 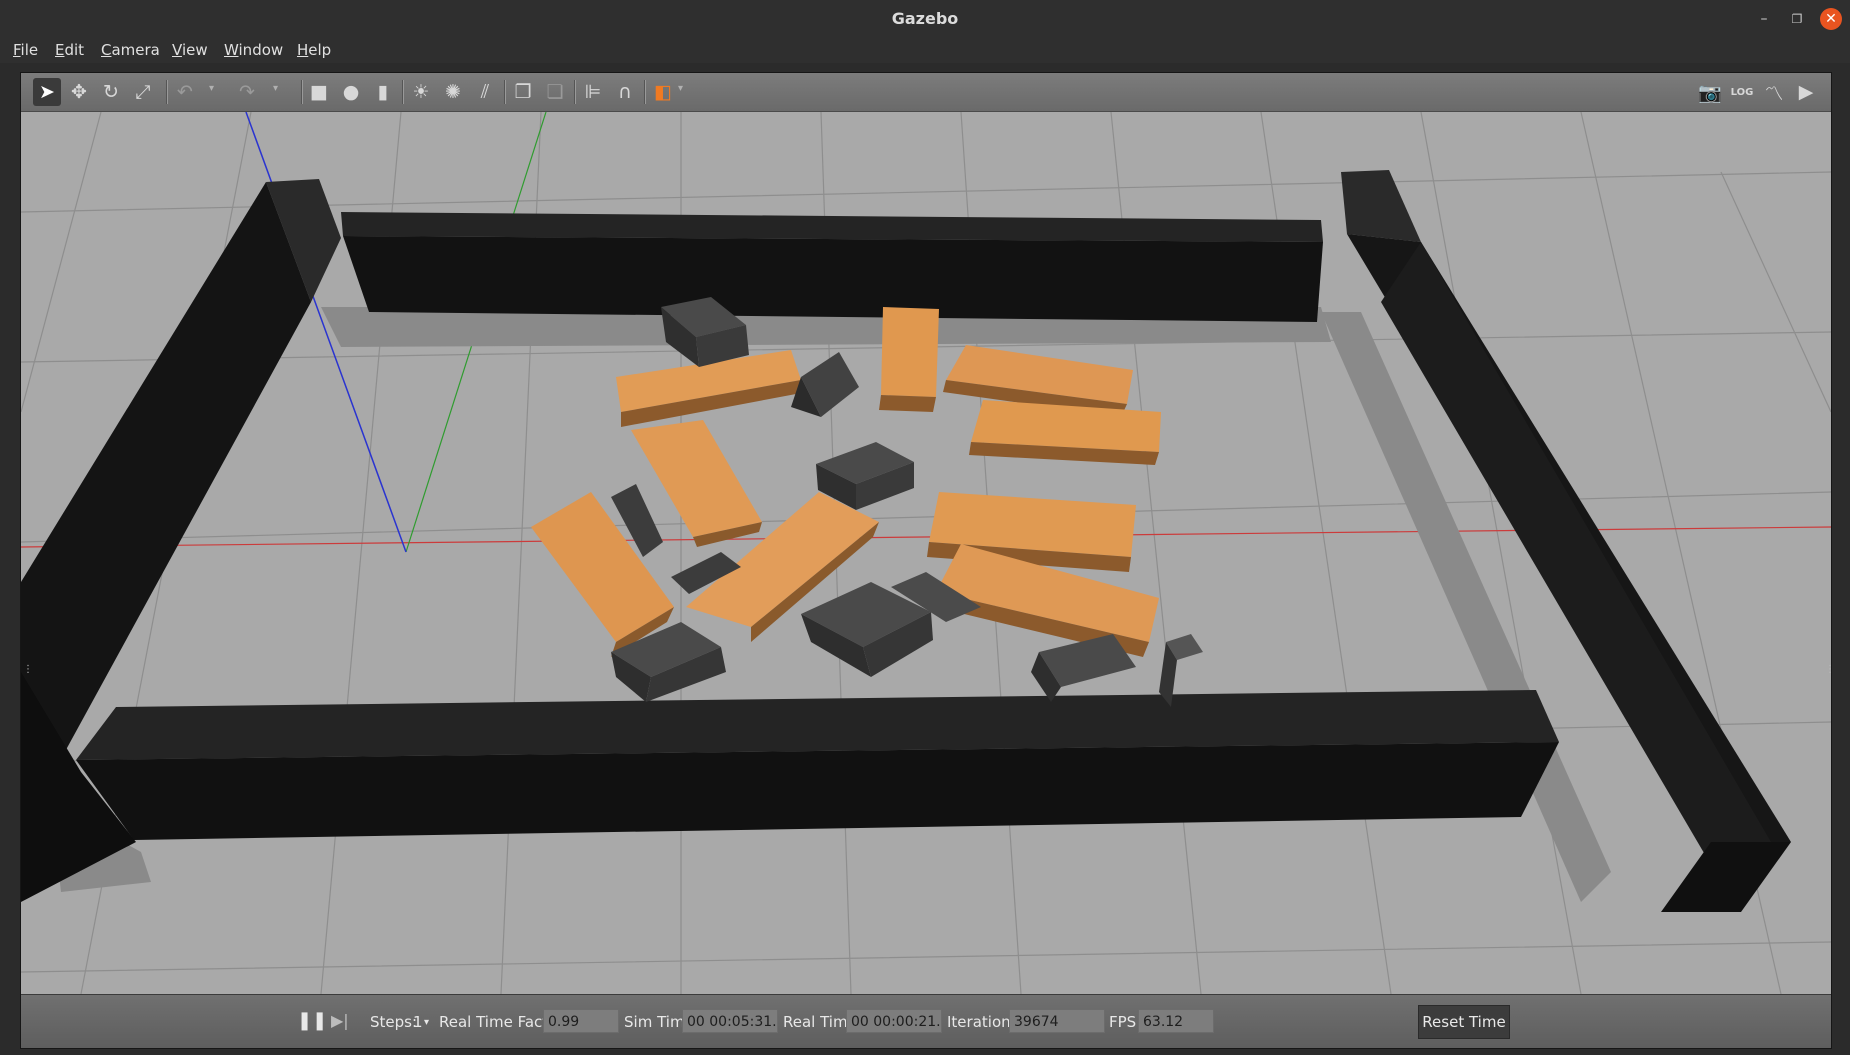 What do you see at coordinates (314, 50) in the screenshot?
I see `menu-help: Help` at bounding box center [314, 50].